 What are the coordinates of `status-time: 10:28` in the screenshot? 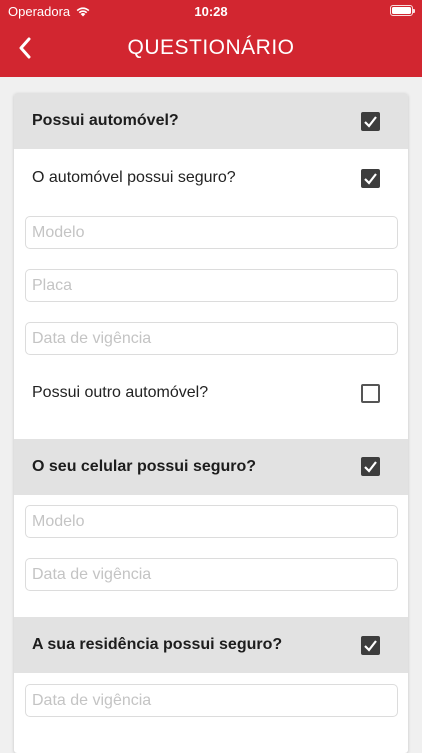 It's located at (211, 11).